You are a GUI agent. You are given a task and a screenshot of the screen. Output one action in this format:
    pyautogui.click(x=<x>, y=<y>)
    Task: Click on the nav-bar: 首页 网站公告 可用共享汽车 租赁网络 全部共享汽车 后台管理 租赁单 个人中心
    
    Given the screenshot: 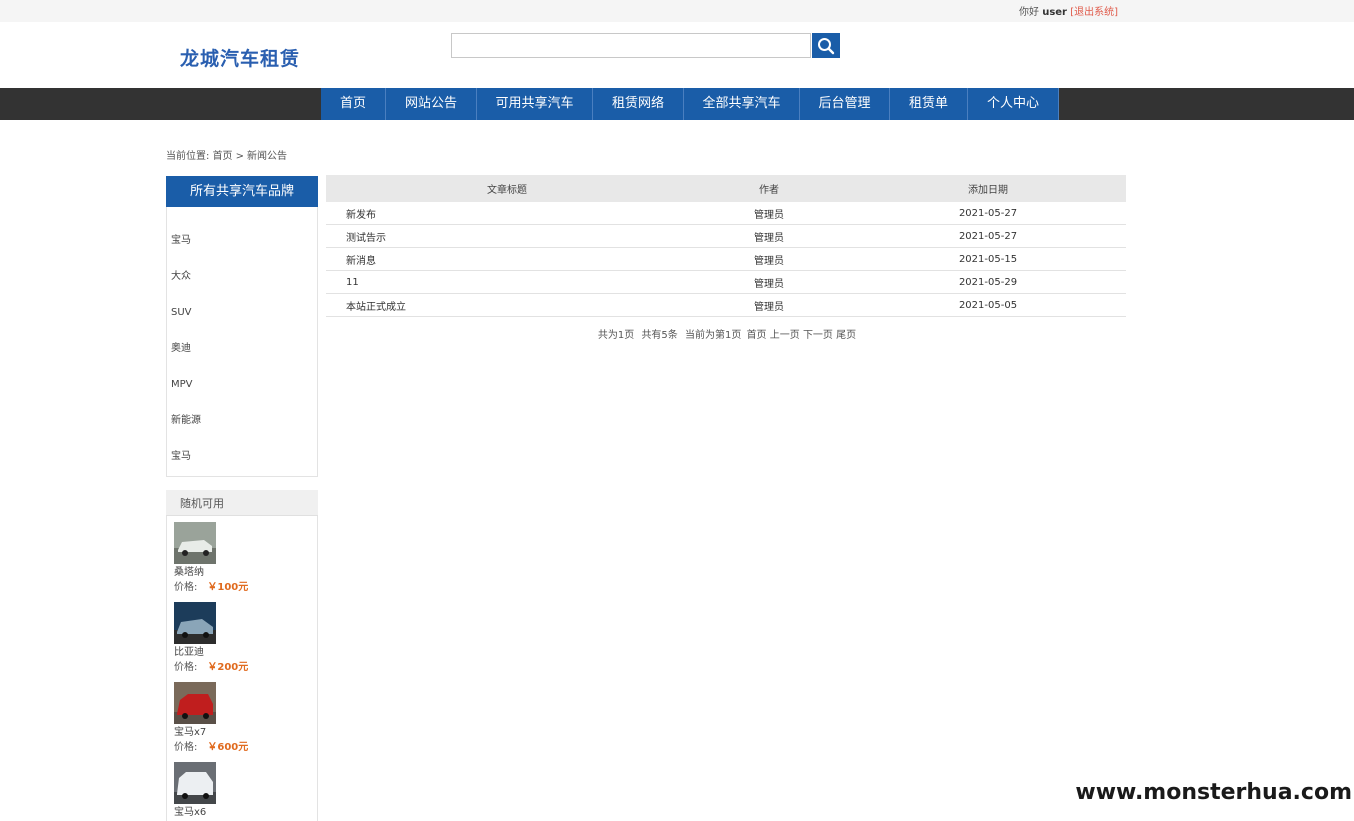 What is the action you would take?
    pyautogui.click(x=677, y=104)
    